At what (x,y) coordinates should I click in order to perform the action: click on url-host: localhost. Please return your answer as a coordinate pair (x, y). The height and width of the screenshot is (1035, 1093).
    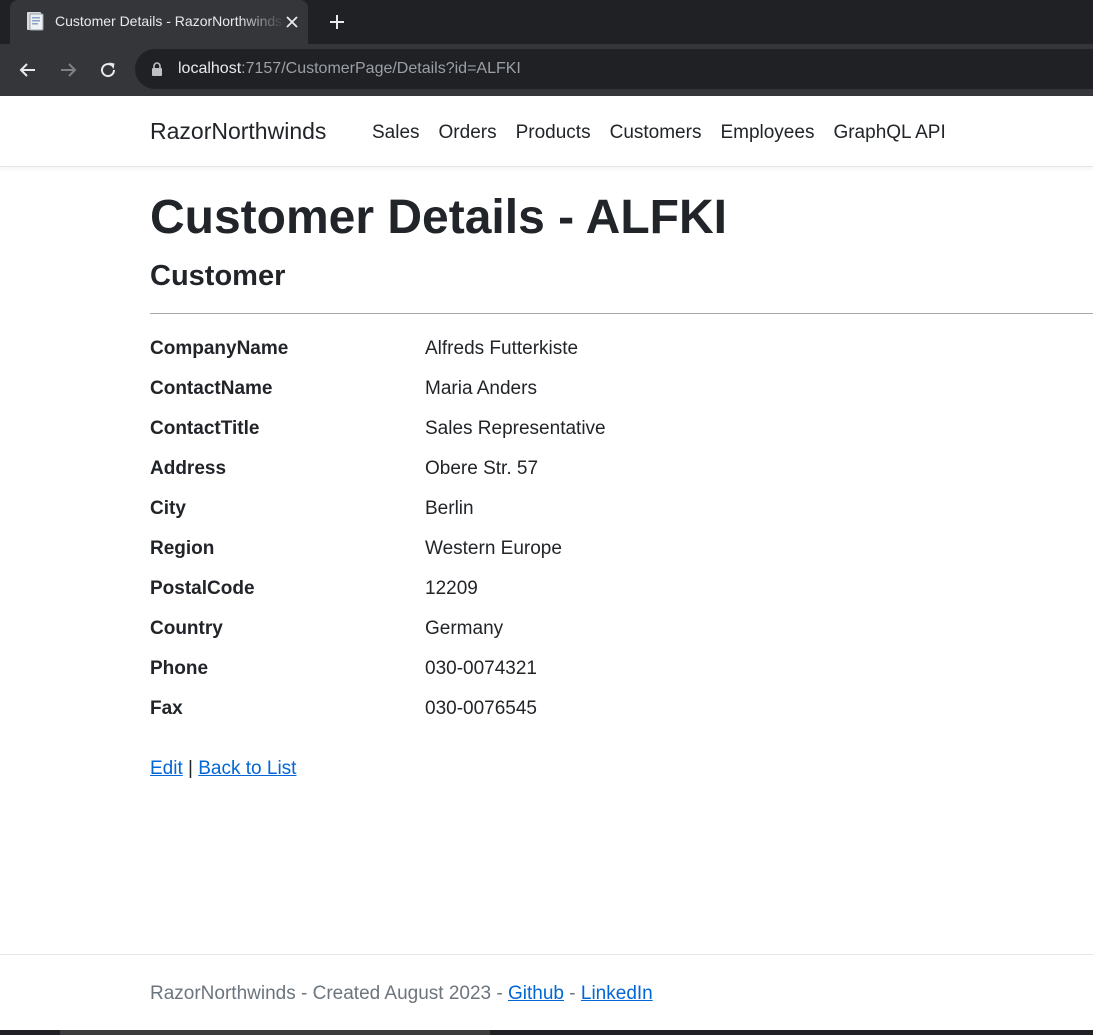
    Looking at the image, I should click on (210, 68).